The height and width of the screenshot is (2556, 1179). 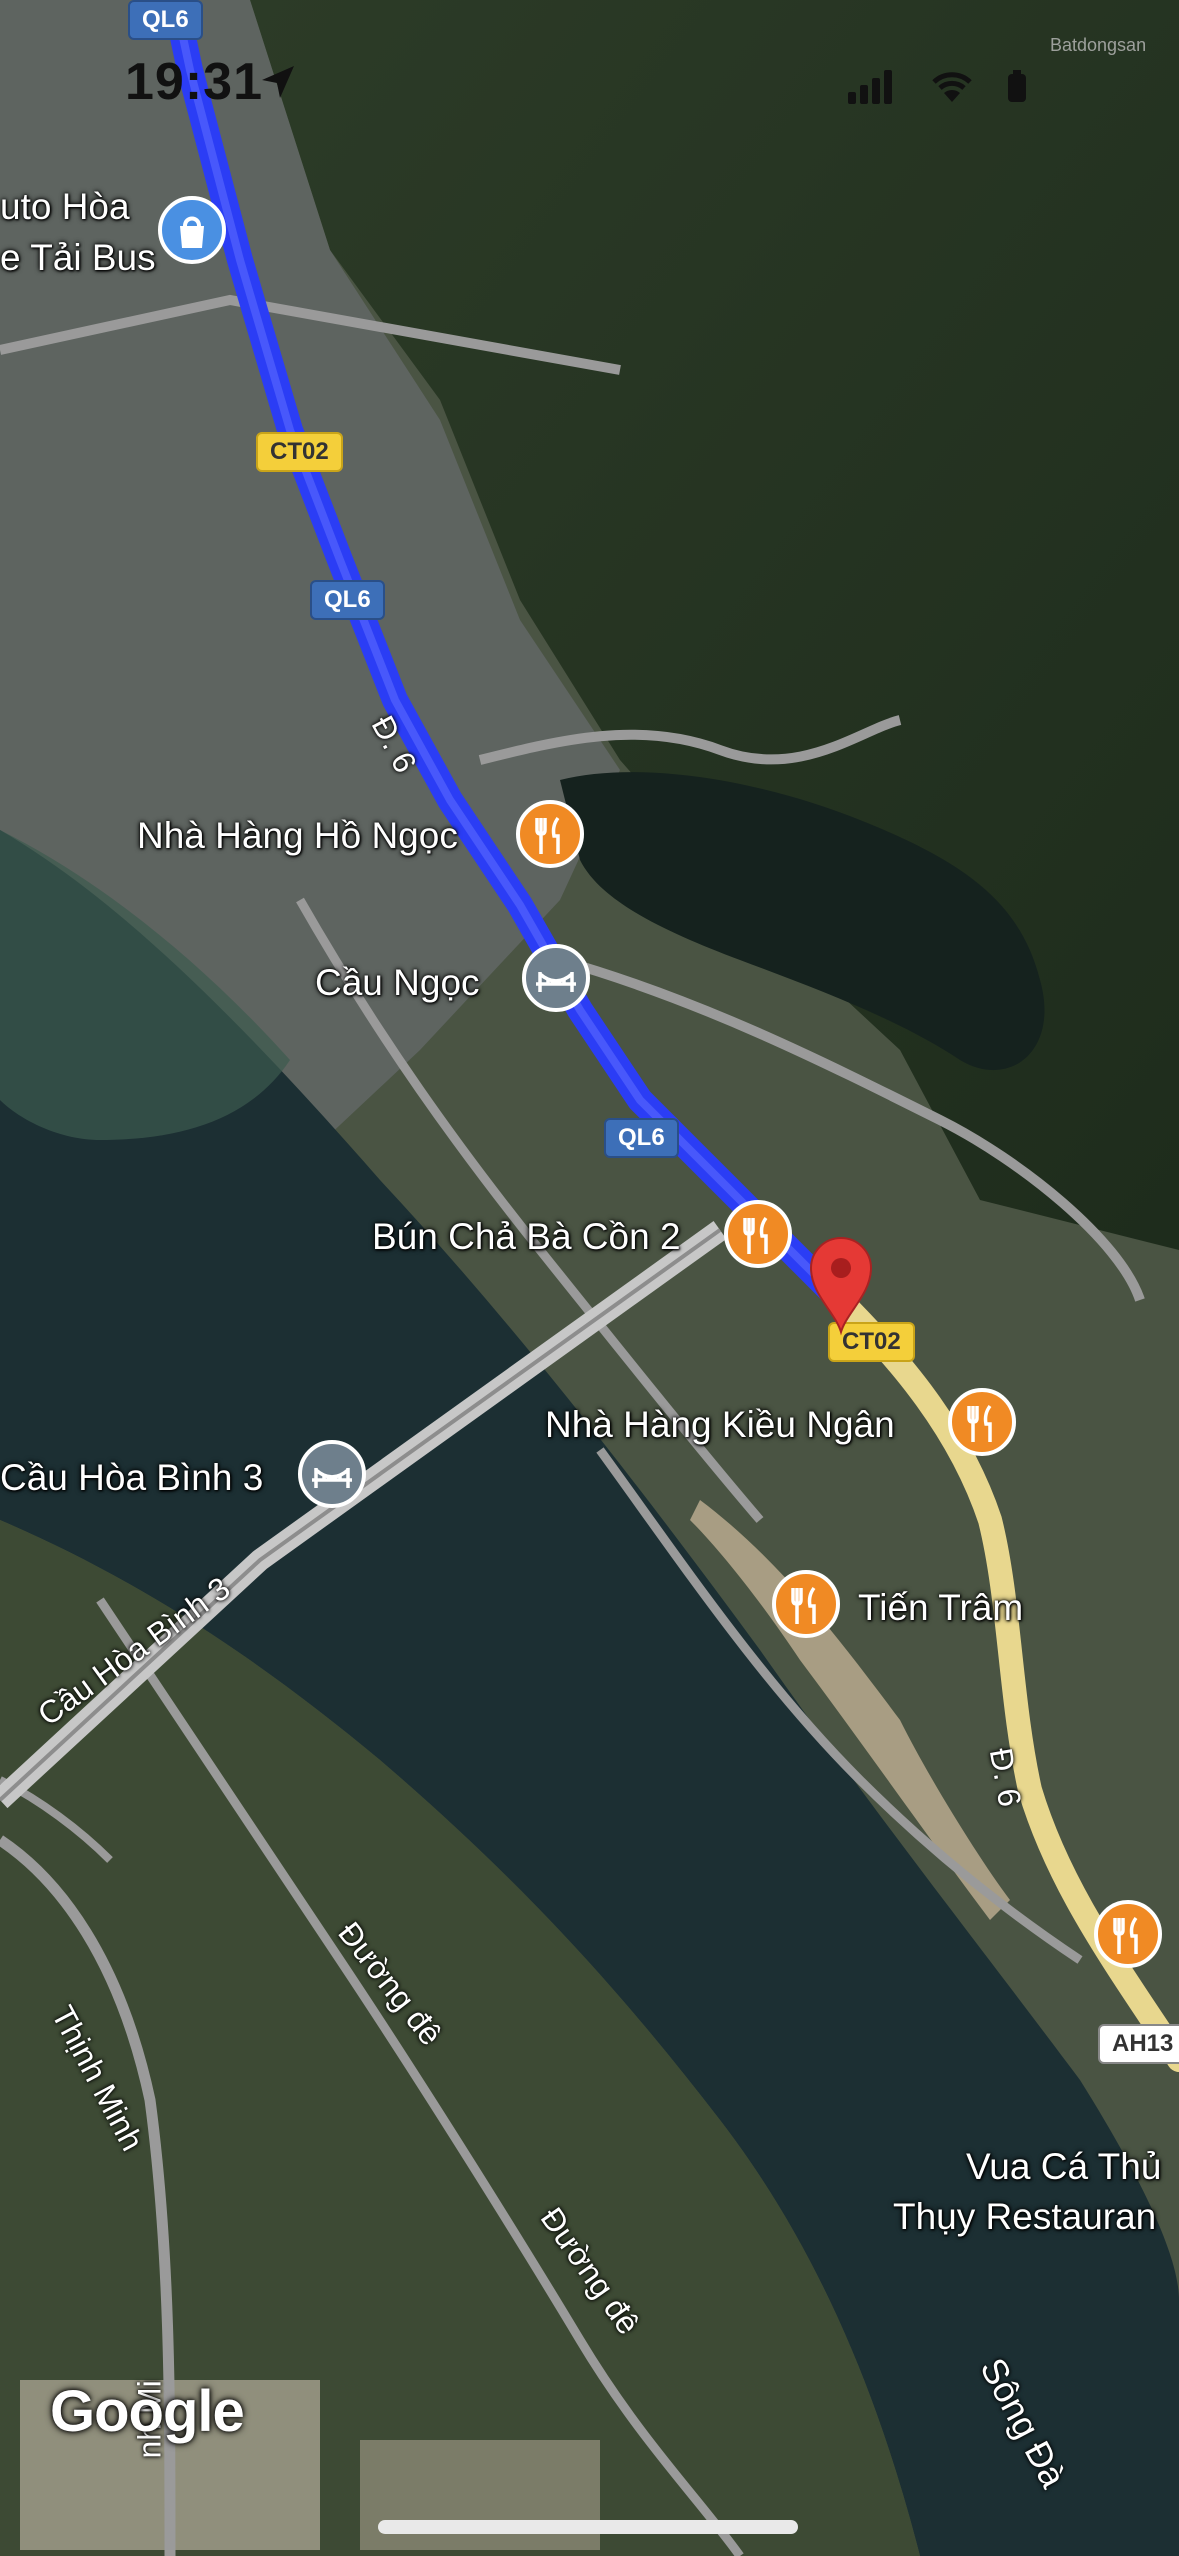 I want to click on place-label-vua-ca-thu: Vua Cá Thủ, so click(x=1063, y=2167).